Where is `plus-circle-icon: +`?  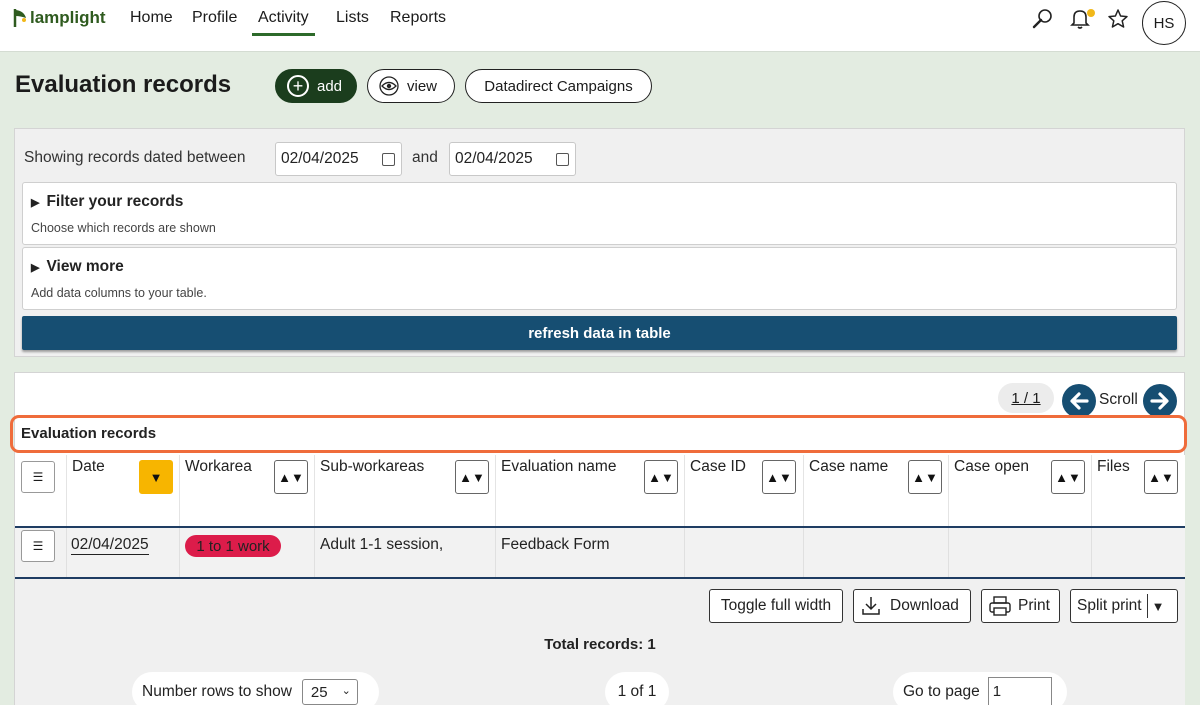 plus-circle-icon: + is located at coordinates (298, 86).